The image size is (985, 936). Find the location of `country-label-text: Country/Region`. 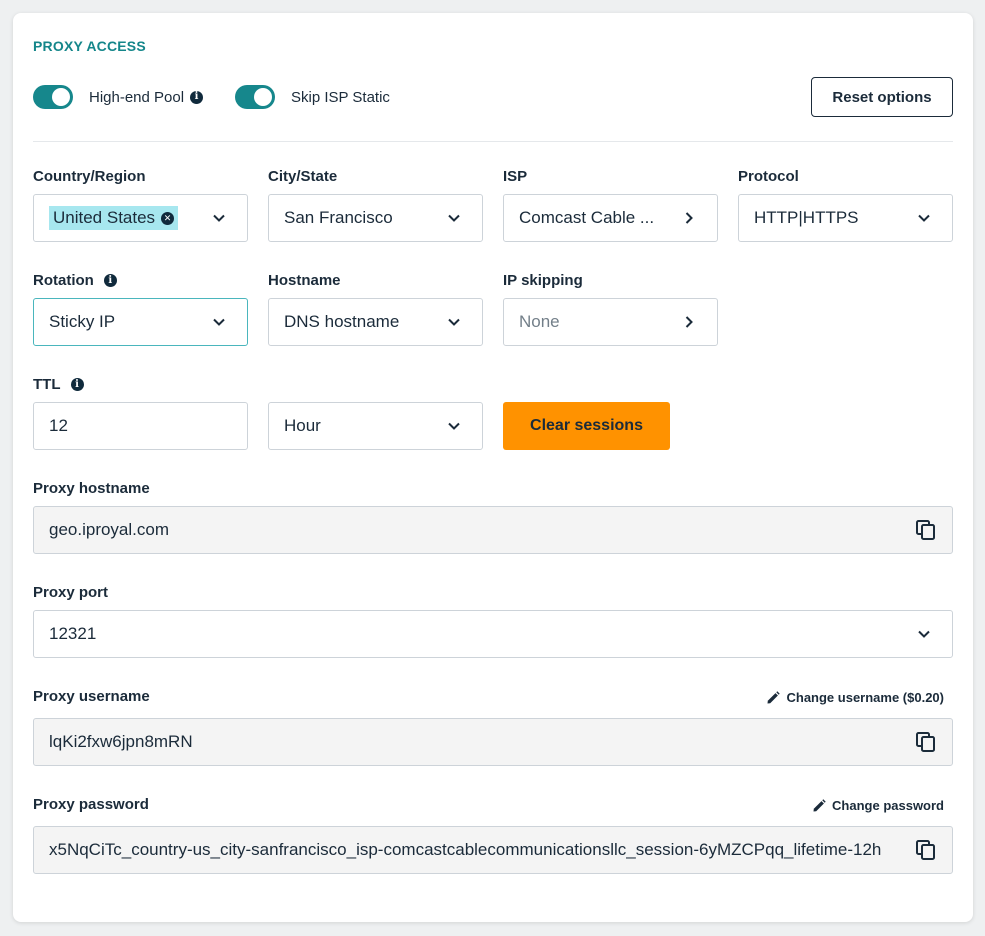

country-label-text: Country/Region is located at coordinates (89, 176).